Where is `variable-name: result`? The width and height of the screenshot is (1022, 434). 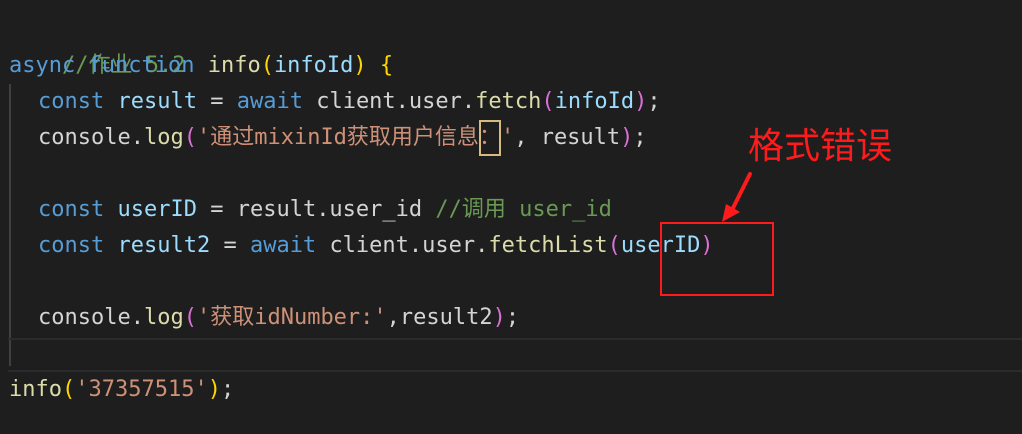 variable-name: result is located at coordinates (157, 101).